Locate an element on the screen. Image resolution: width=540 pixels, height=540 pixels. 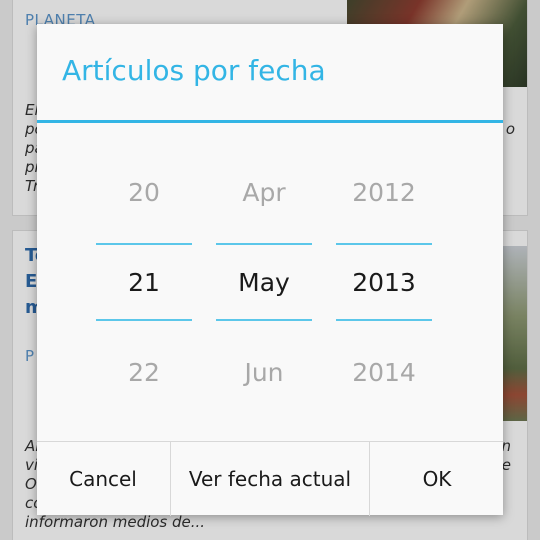
month-selector-line-top is located at coordinates (264, 244).